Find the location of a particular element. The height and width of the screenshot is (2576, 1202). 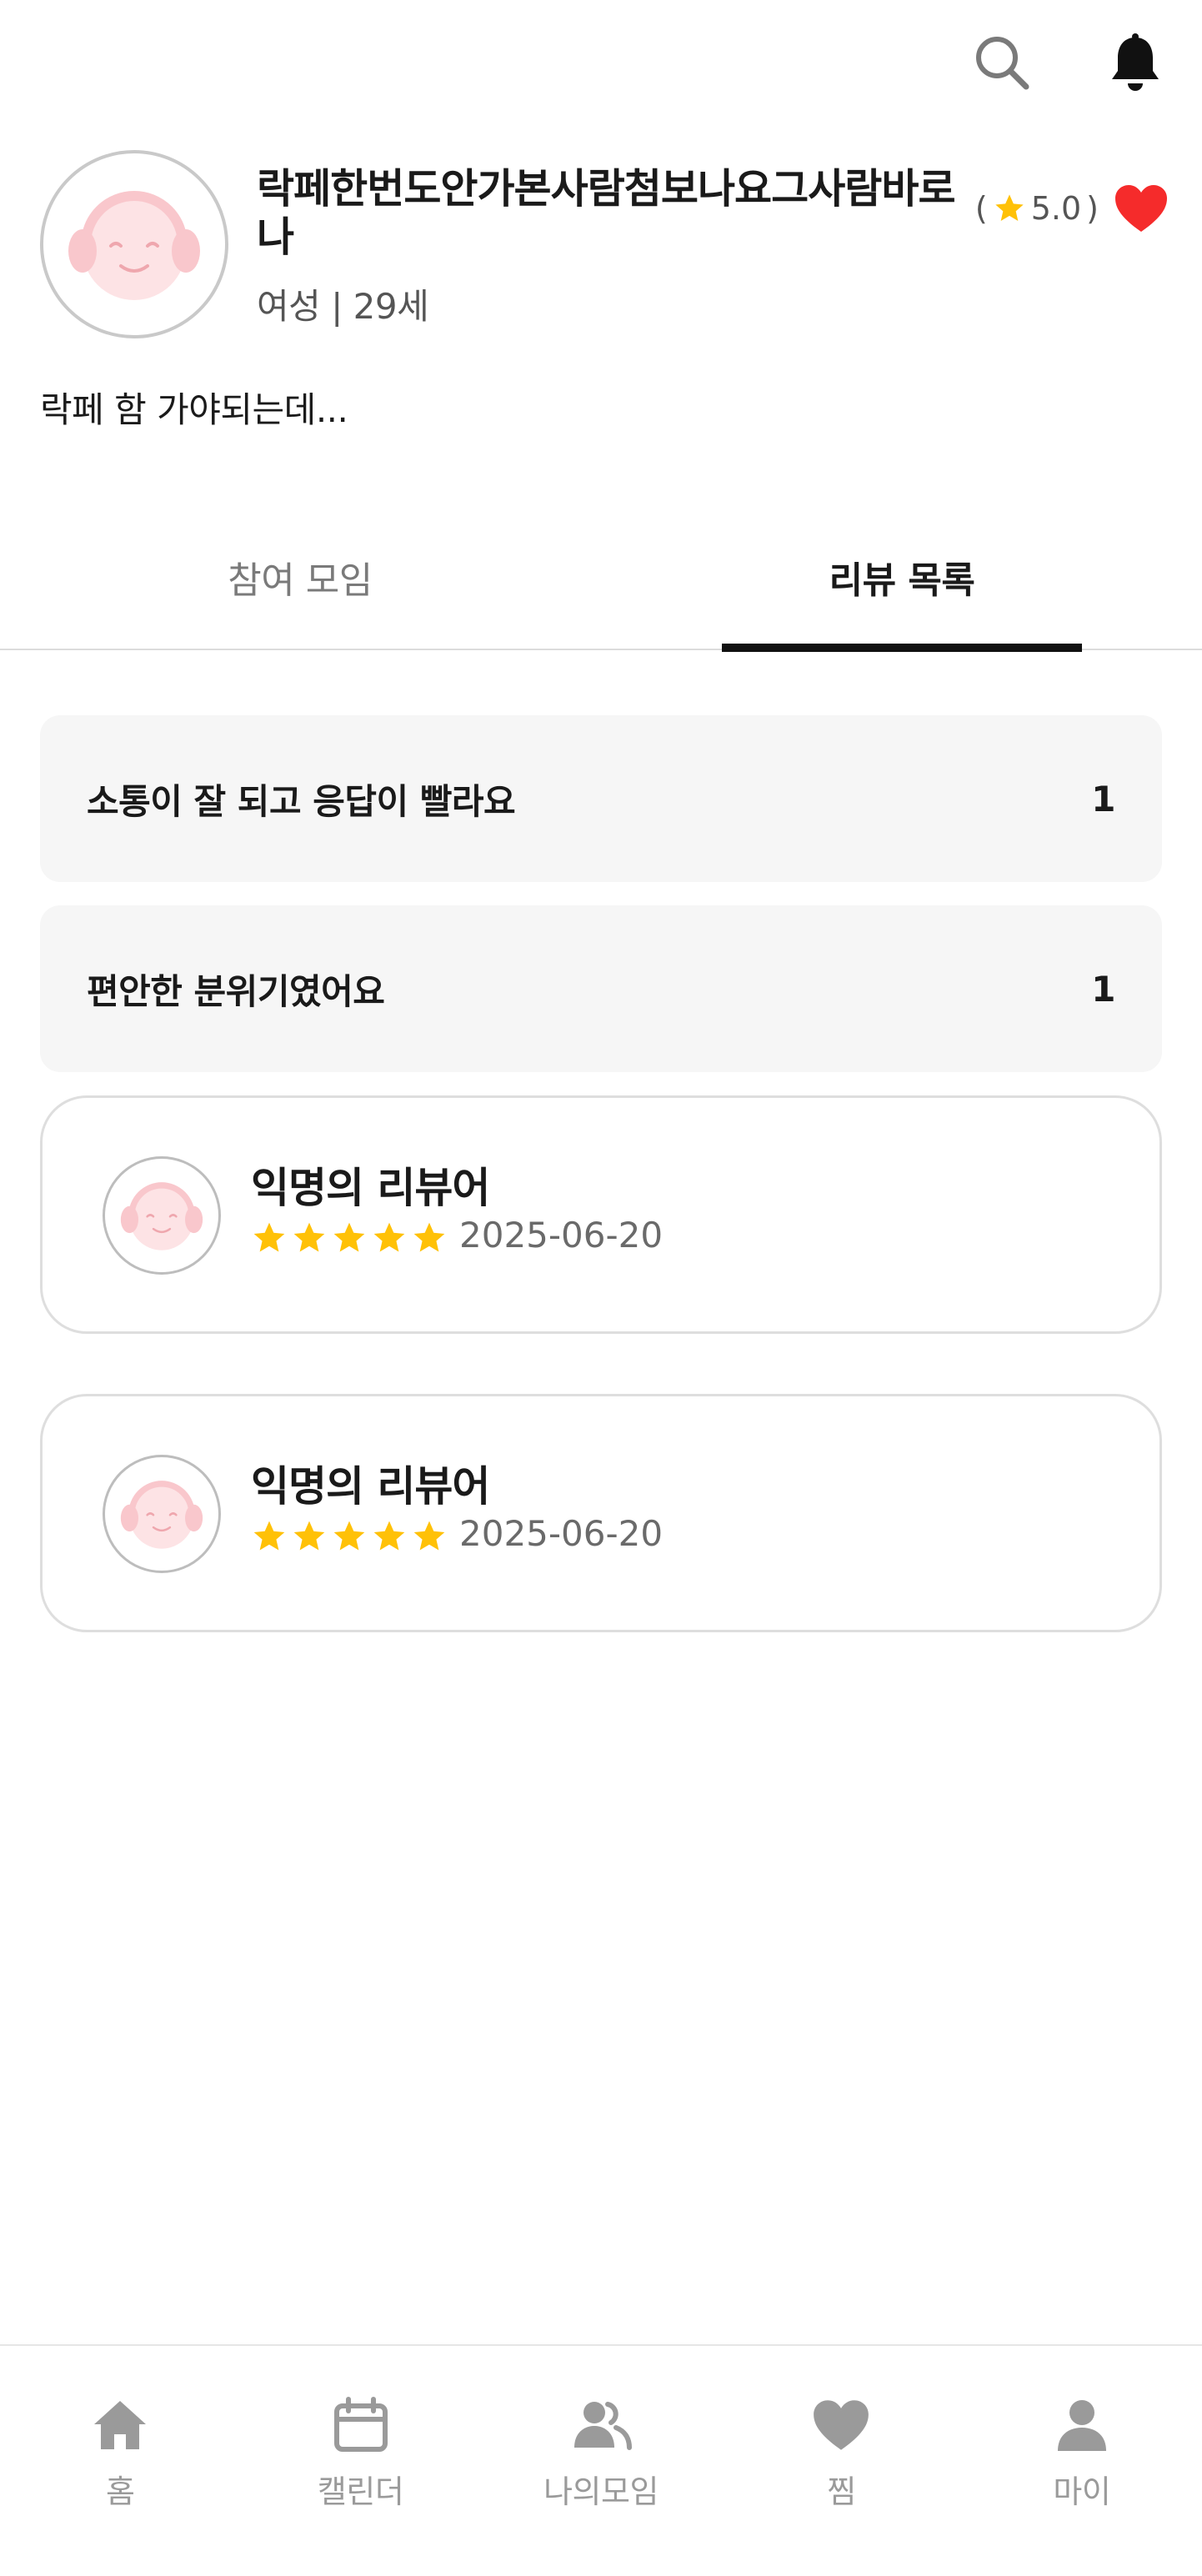

keyword-row: 소통이 잘 되고 응답이 빨라요 1 is located at coordinates (601, 798).